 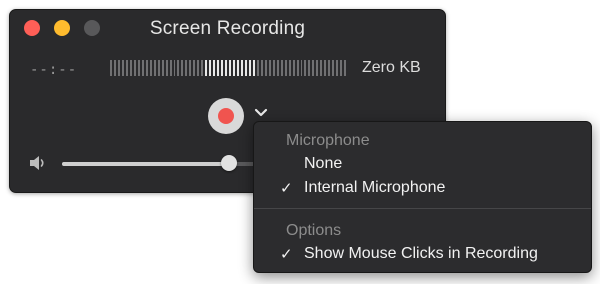 I want to click on chevron-down-icon, so click(x=261, y=113).